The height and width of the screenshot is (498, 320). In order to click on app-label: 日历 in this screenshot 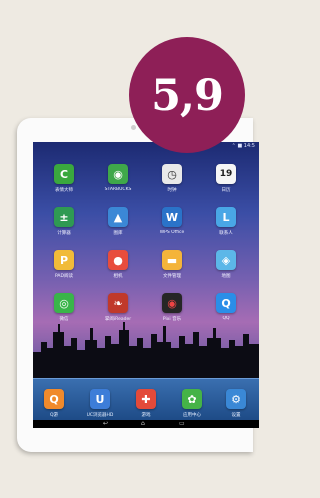, I will do `click(226, 190)`.